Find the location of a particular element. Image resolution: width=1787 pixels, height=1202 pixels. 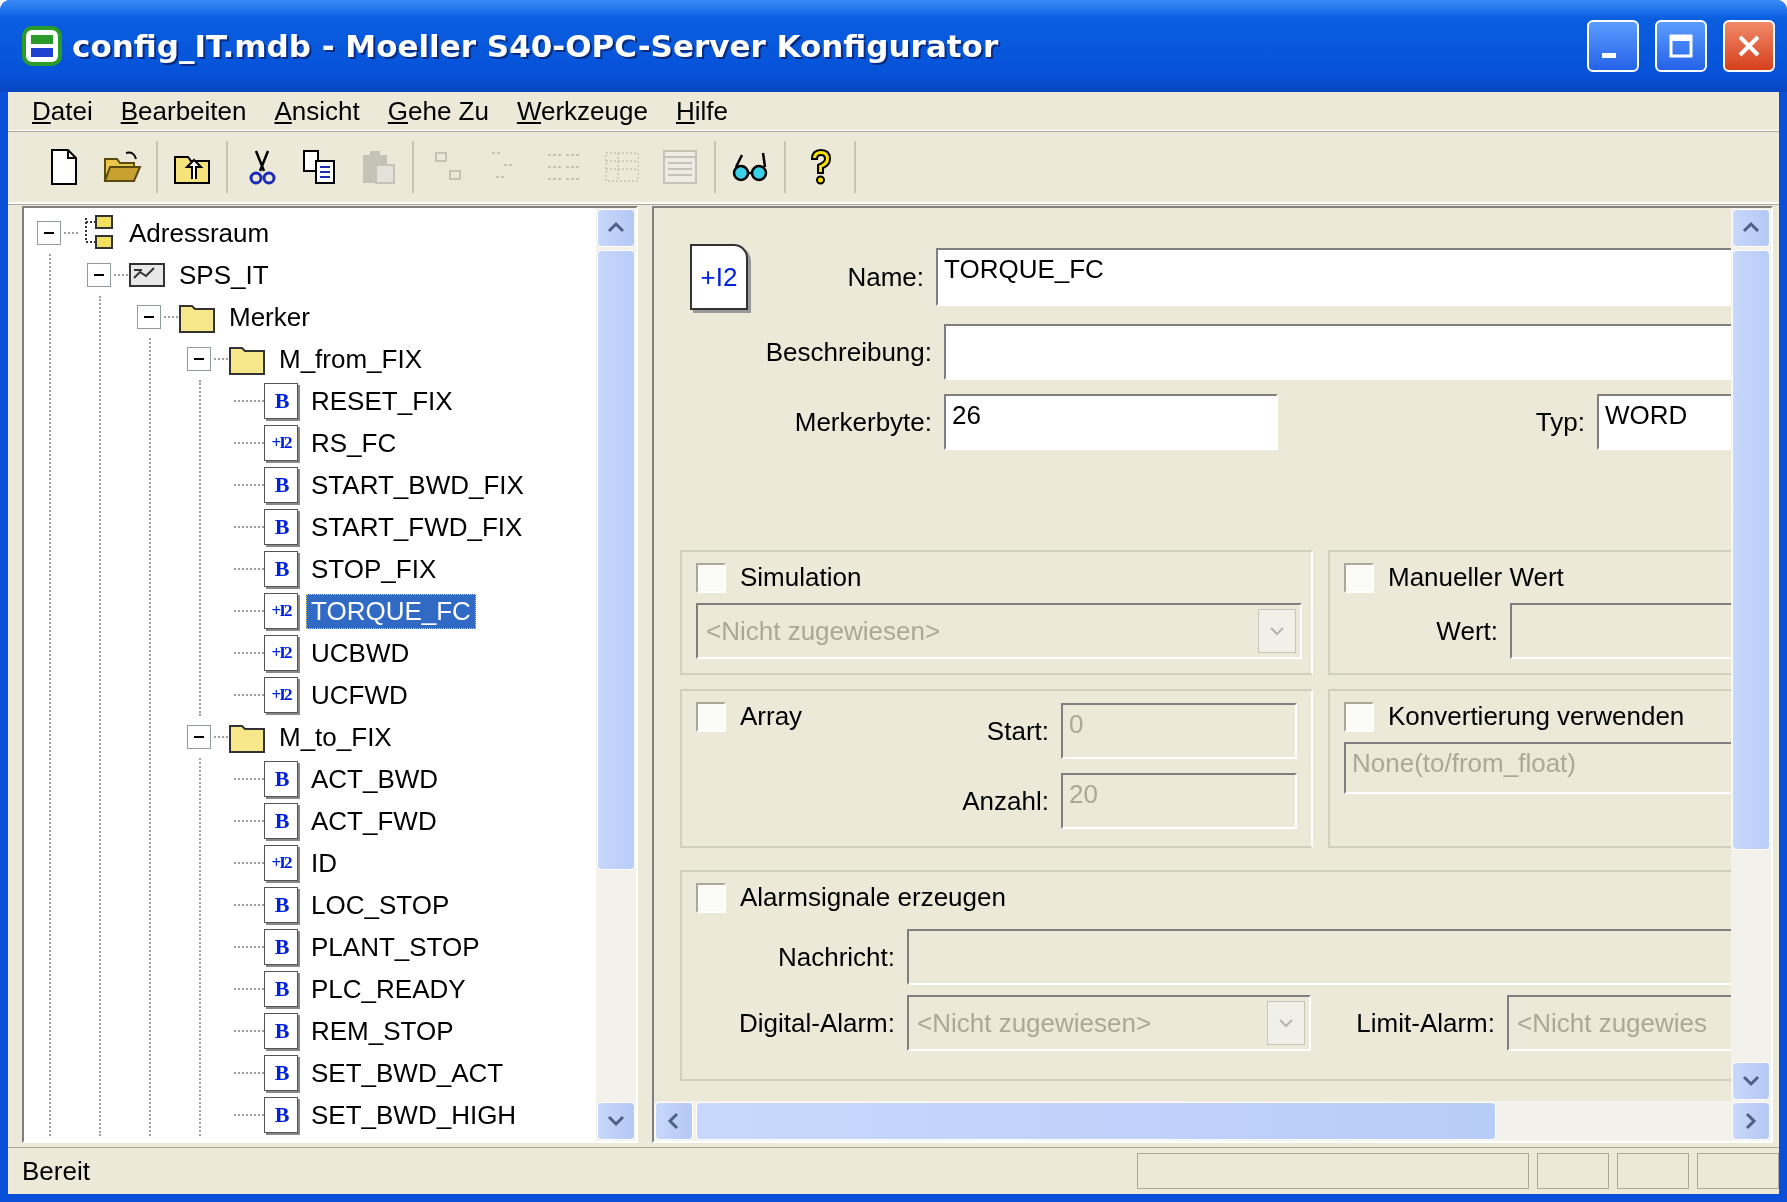

field-label: Digital-Alarm: is located at coordinates (816, 1023).